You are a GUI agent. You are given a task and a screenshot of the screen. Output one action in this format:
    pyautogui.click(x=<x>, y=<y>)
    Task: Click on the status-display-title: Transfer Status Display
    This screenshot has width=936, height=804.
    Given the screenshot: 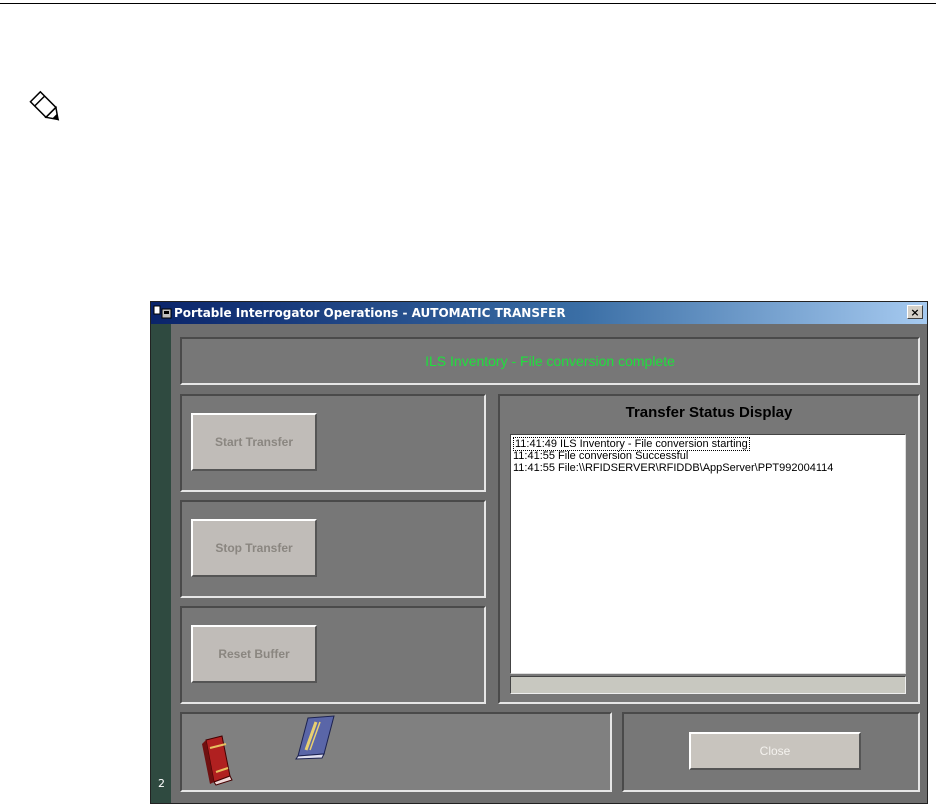 What is the action you would take?
    pyautogui.click(x=709, y=412)
    